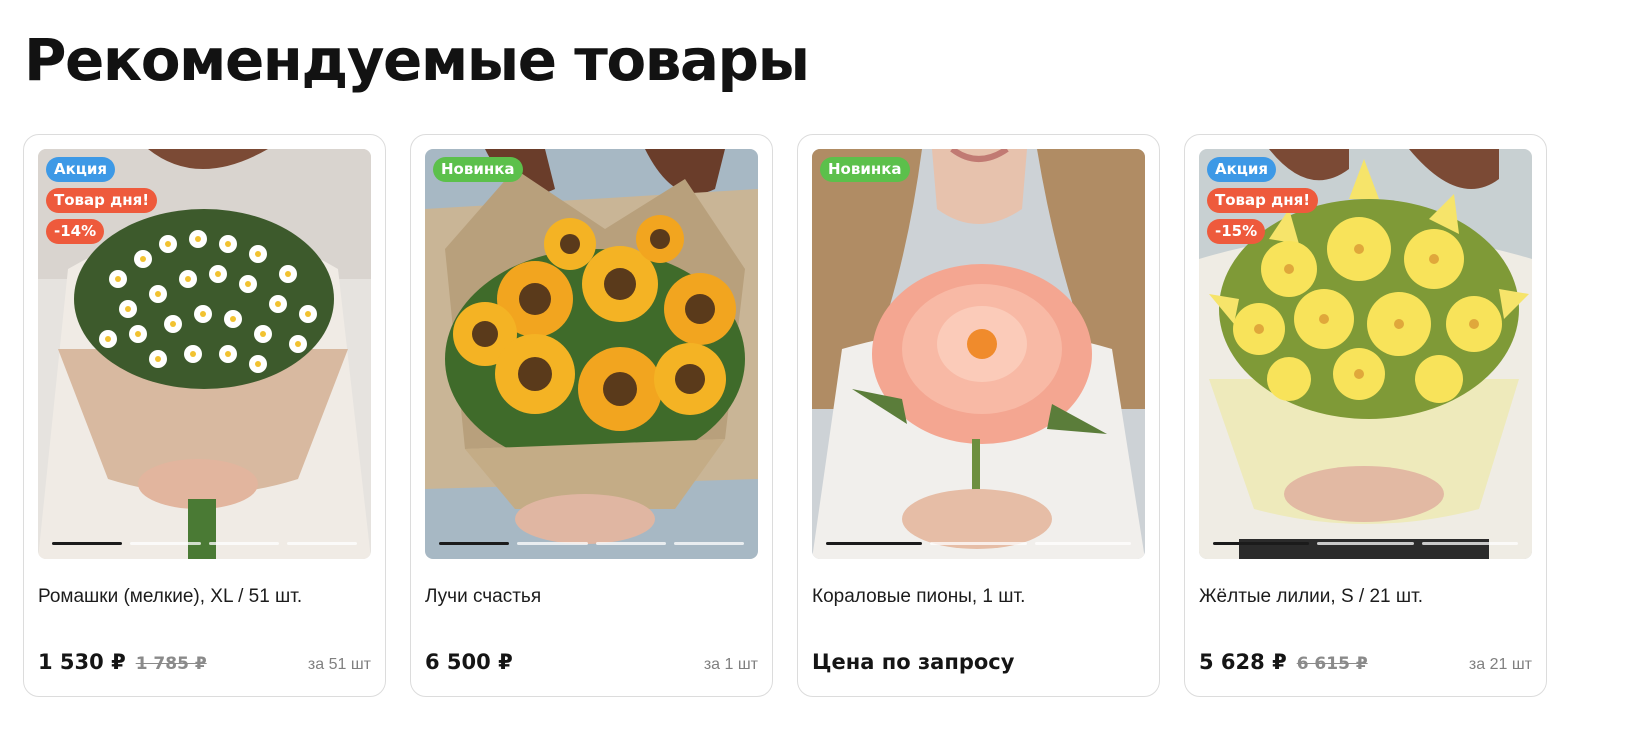 Image resolution: width=1638 pixels, height=752 pixels. Describe the element at coordinates (591, 354) in the screenshot. I see `product-image-sunflower-bouquet: Новинка` at that location.